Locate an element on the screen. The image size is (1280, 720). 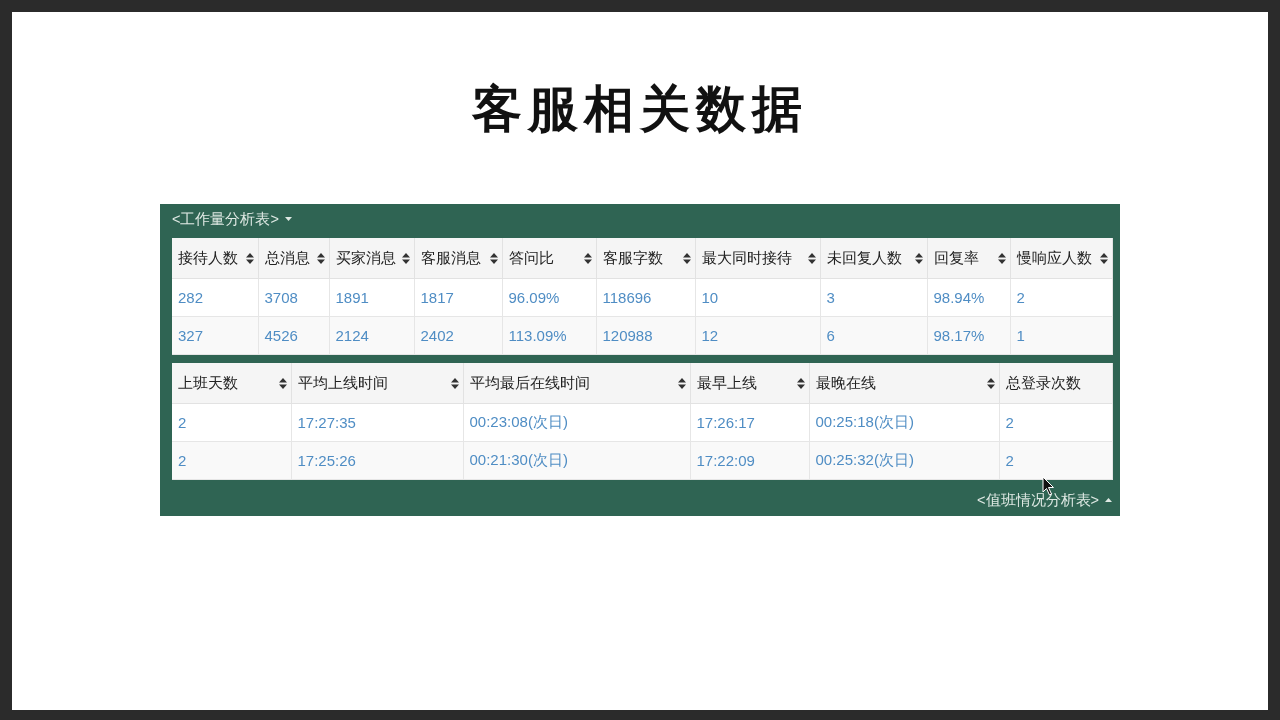
header-cell: 慢响应人数 is located at coordinates (1061, 258).